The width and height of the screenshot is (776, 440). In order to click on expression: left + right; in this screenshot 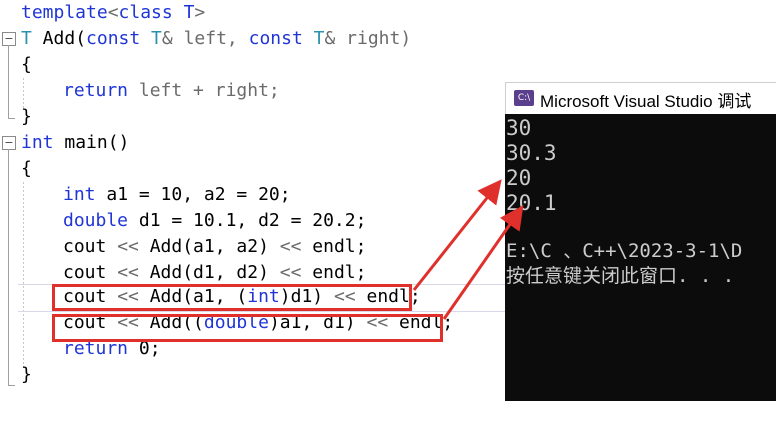, I will do `click(204, 90)`.